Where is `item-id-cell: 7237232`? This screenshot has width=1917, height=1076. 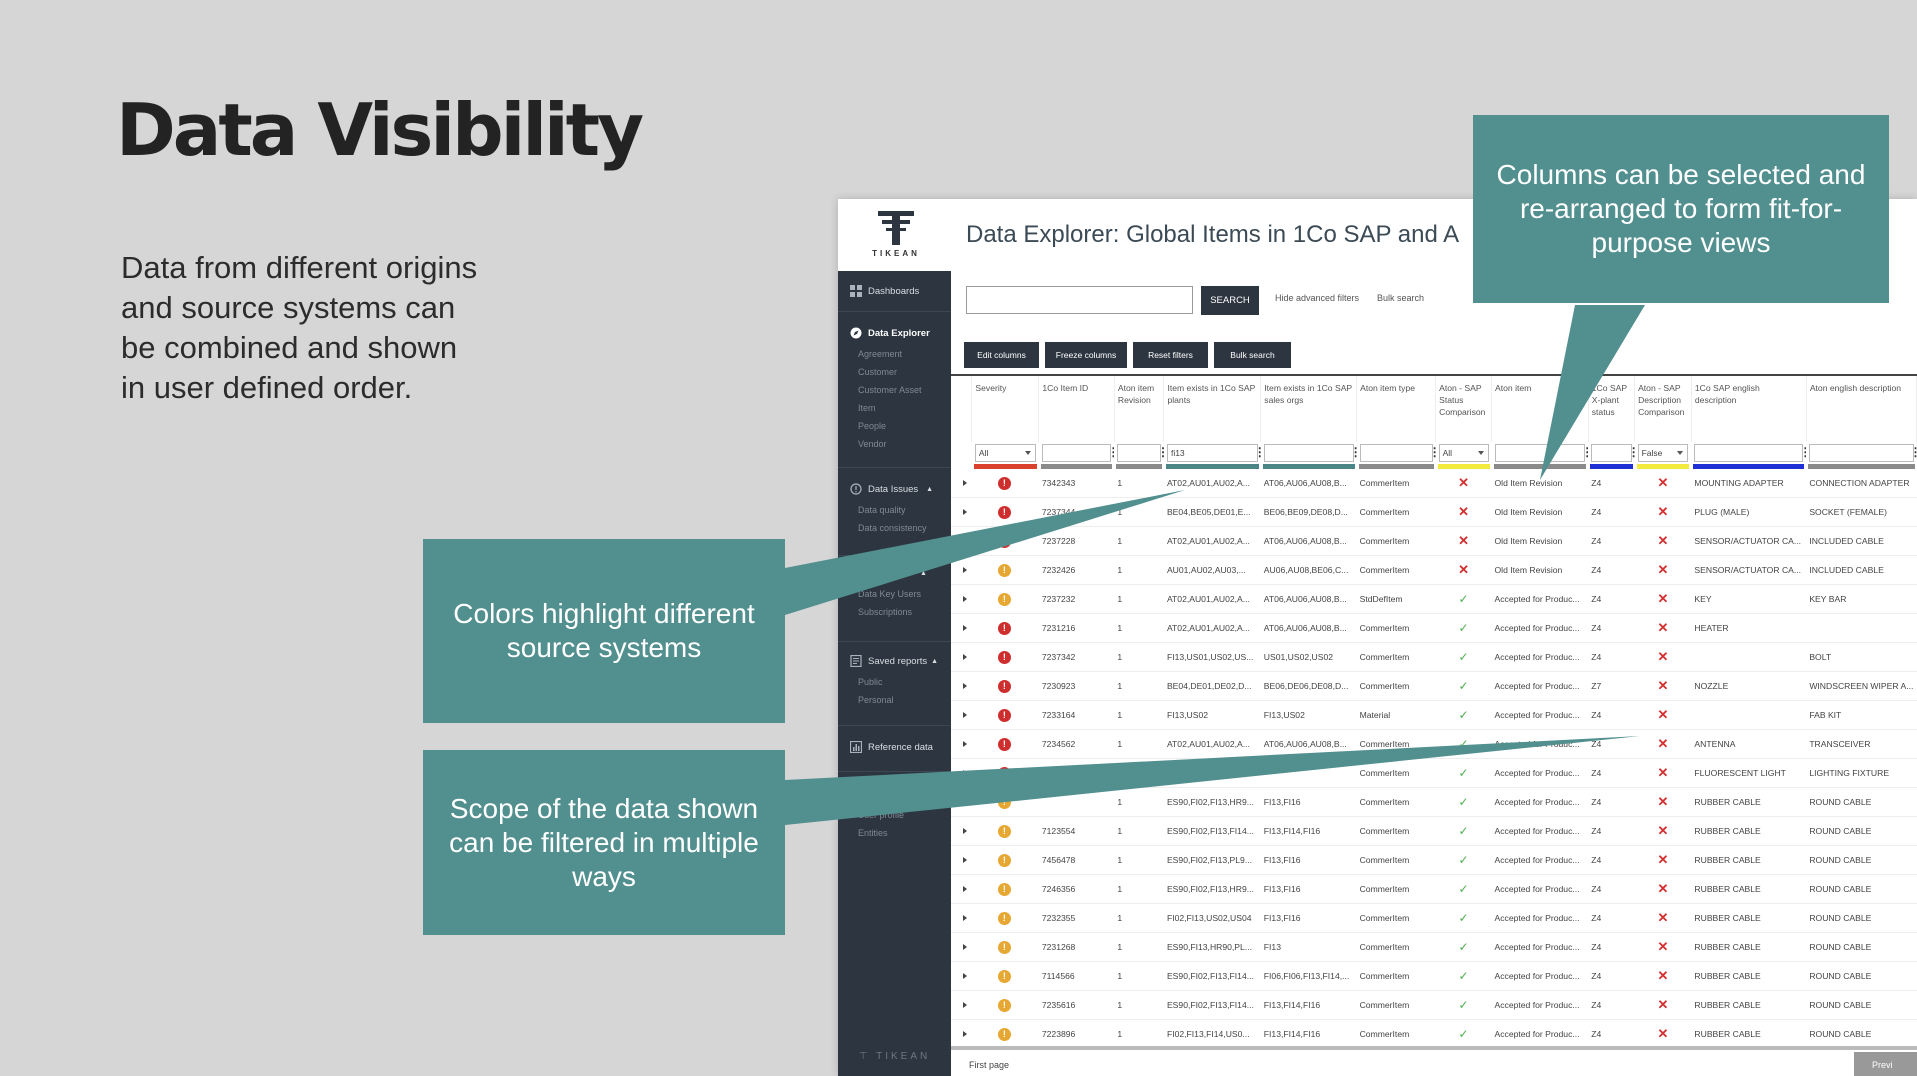 item-id-cell: 7237232 is located at coordinates (1076, 599).